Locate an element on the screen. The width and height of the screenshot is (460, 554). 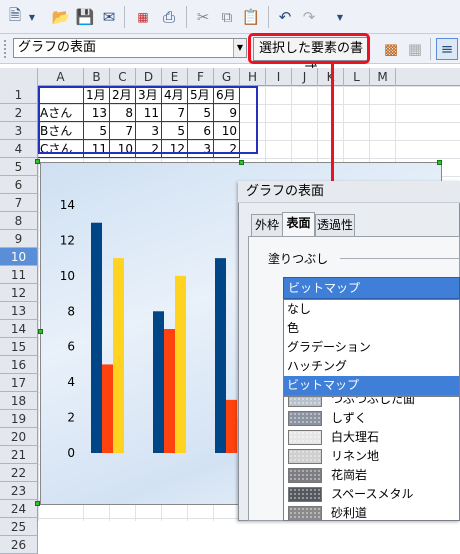
bitmap-label: 砂利道 is located at coordinates (349, 513).